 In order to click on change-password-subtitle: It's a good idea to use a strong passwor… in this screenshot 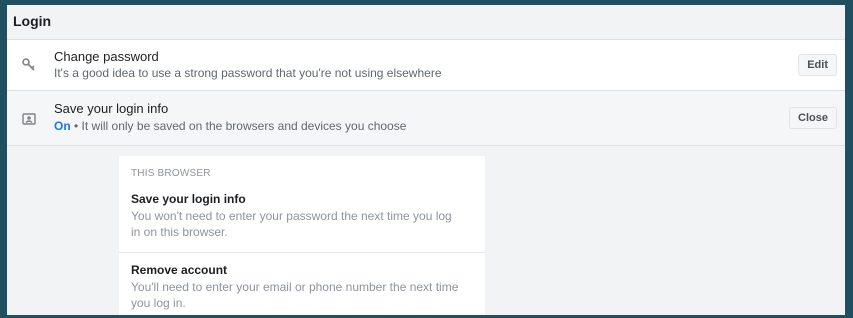, I will do `click(248, 73)`.